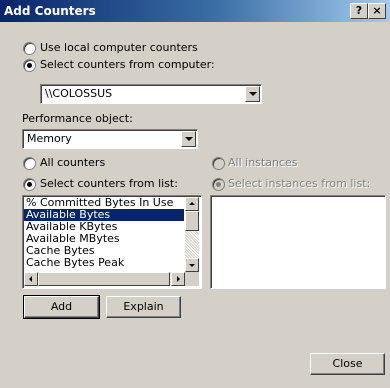 Image resolution: width=390 pixels, height=388 pixels. Describe the element at coordinates (29, 163) in the screenshot. I see `all-counters-radio` at that location.